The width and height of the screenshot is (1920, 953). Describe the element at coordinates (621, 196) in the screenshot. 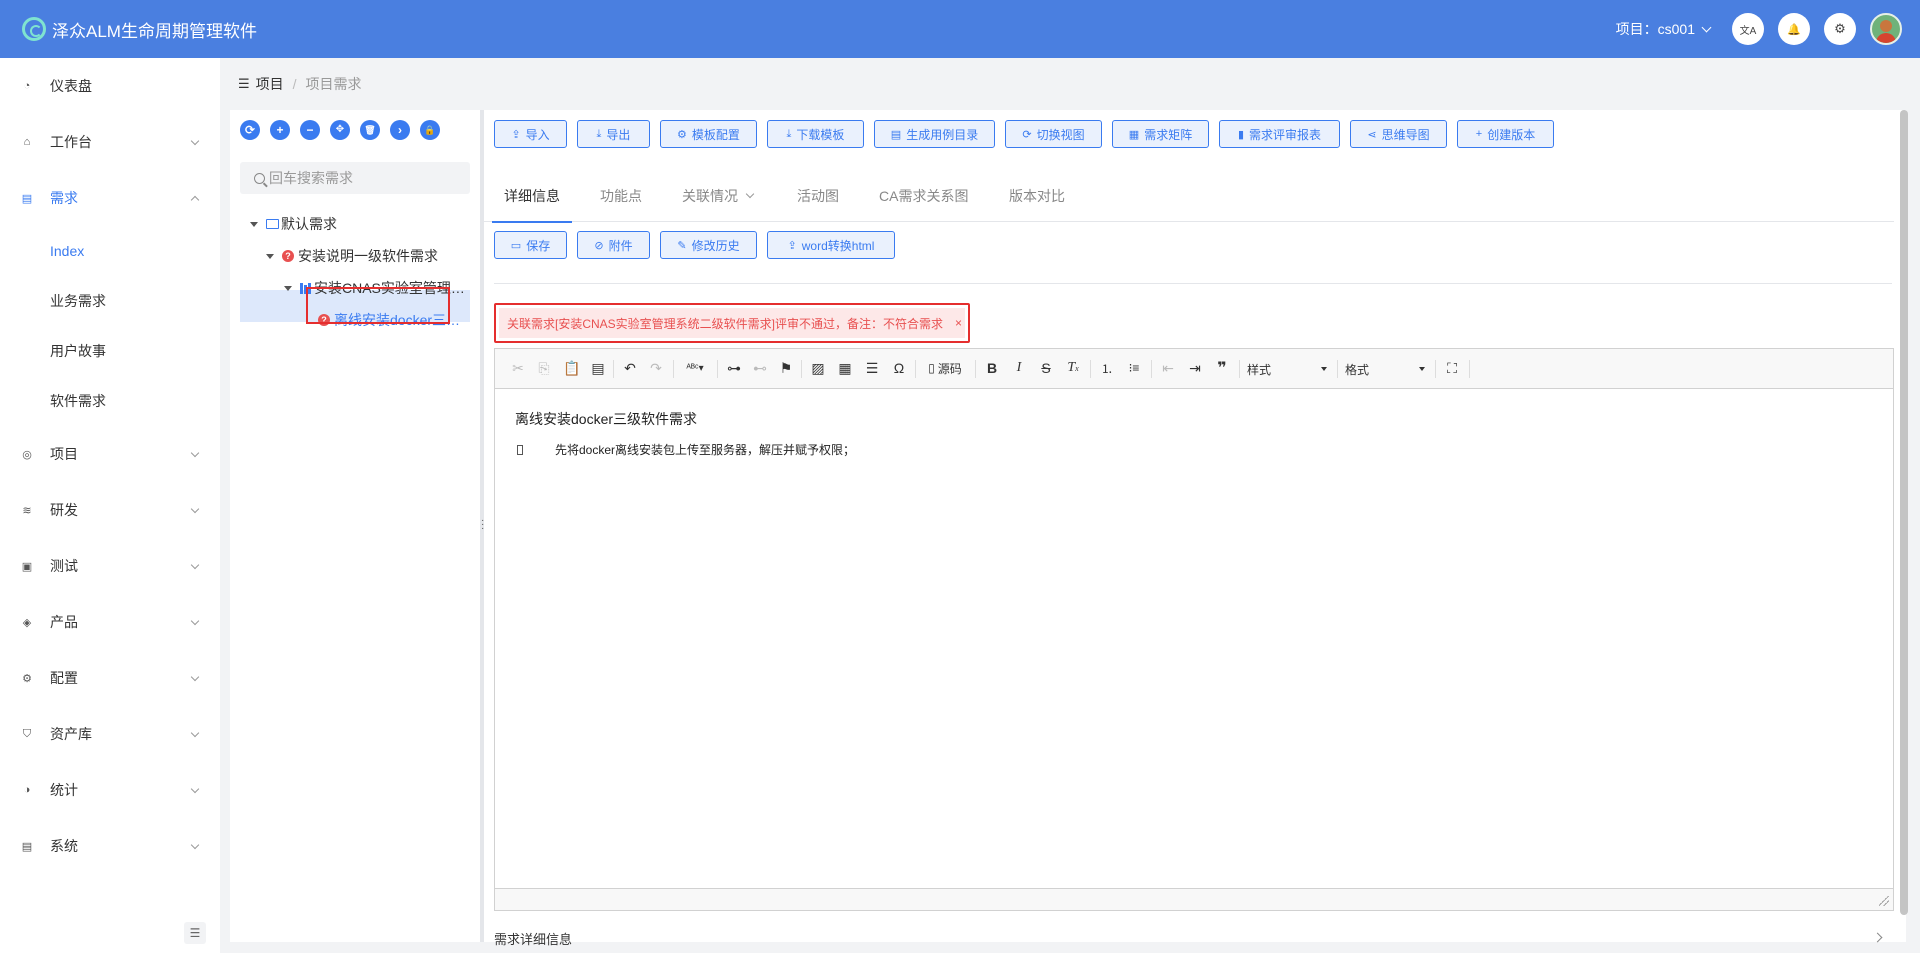

I see `tab-function-points: 功能点` at that location.